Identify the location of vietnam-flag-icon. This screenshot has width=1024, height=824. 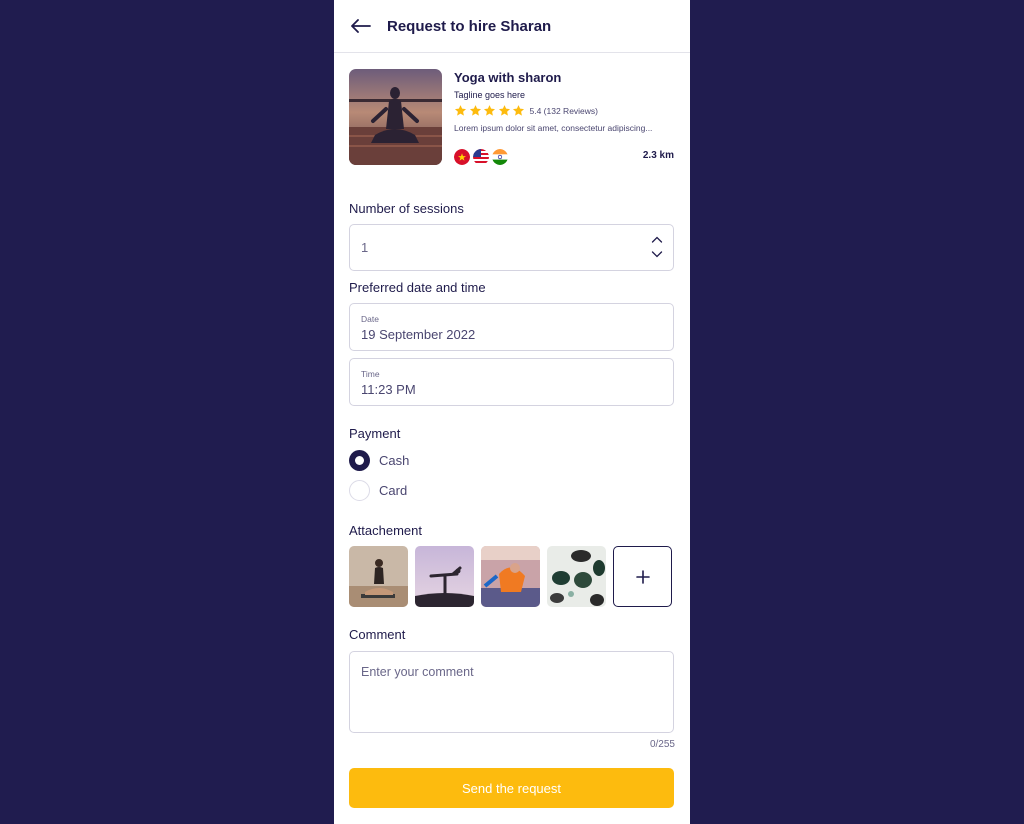
(462, 157).